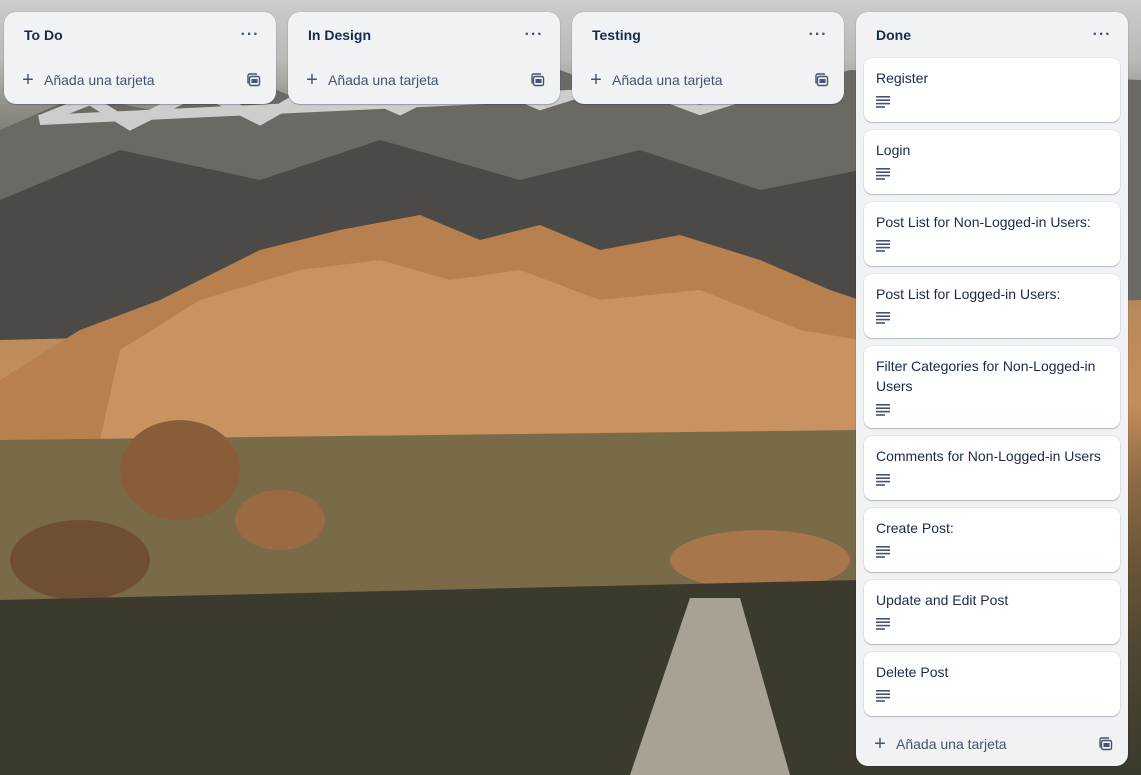 The image size is (1141, 775). What do you see at coordinates (893, 150) in the screenshot?
I see `card-title: Login` at bounding box center [893, 150].